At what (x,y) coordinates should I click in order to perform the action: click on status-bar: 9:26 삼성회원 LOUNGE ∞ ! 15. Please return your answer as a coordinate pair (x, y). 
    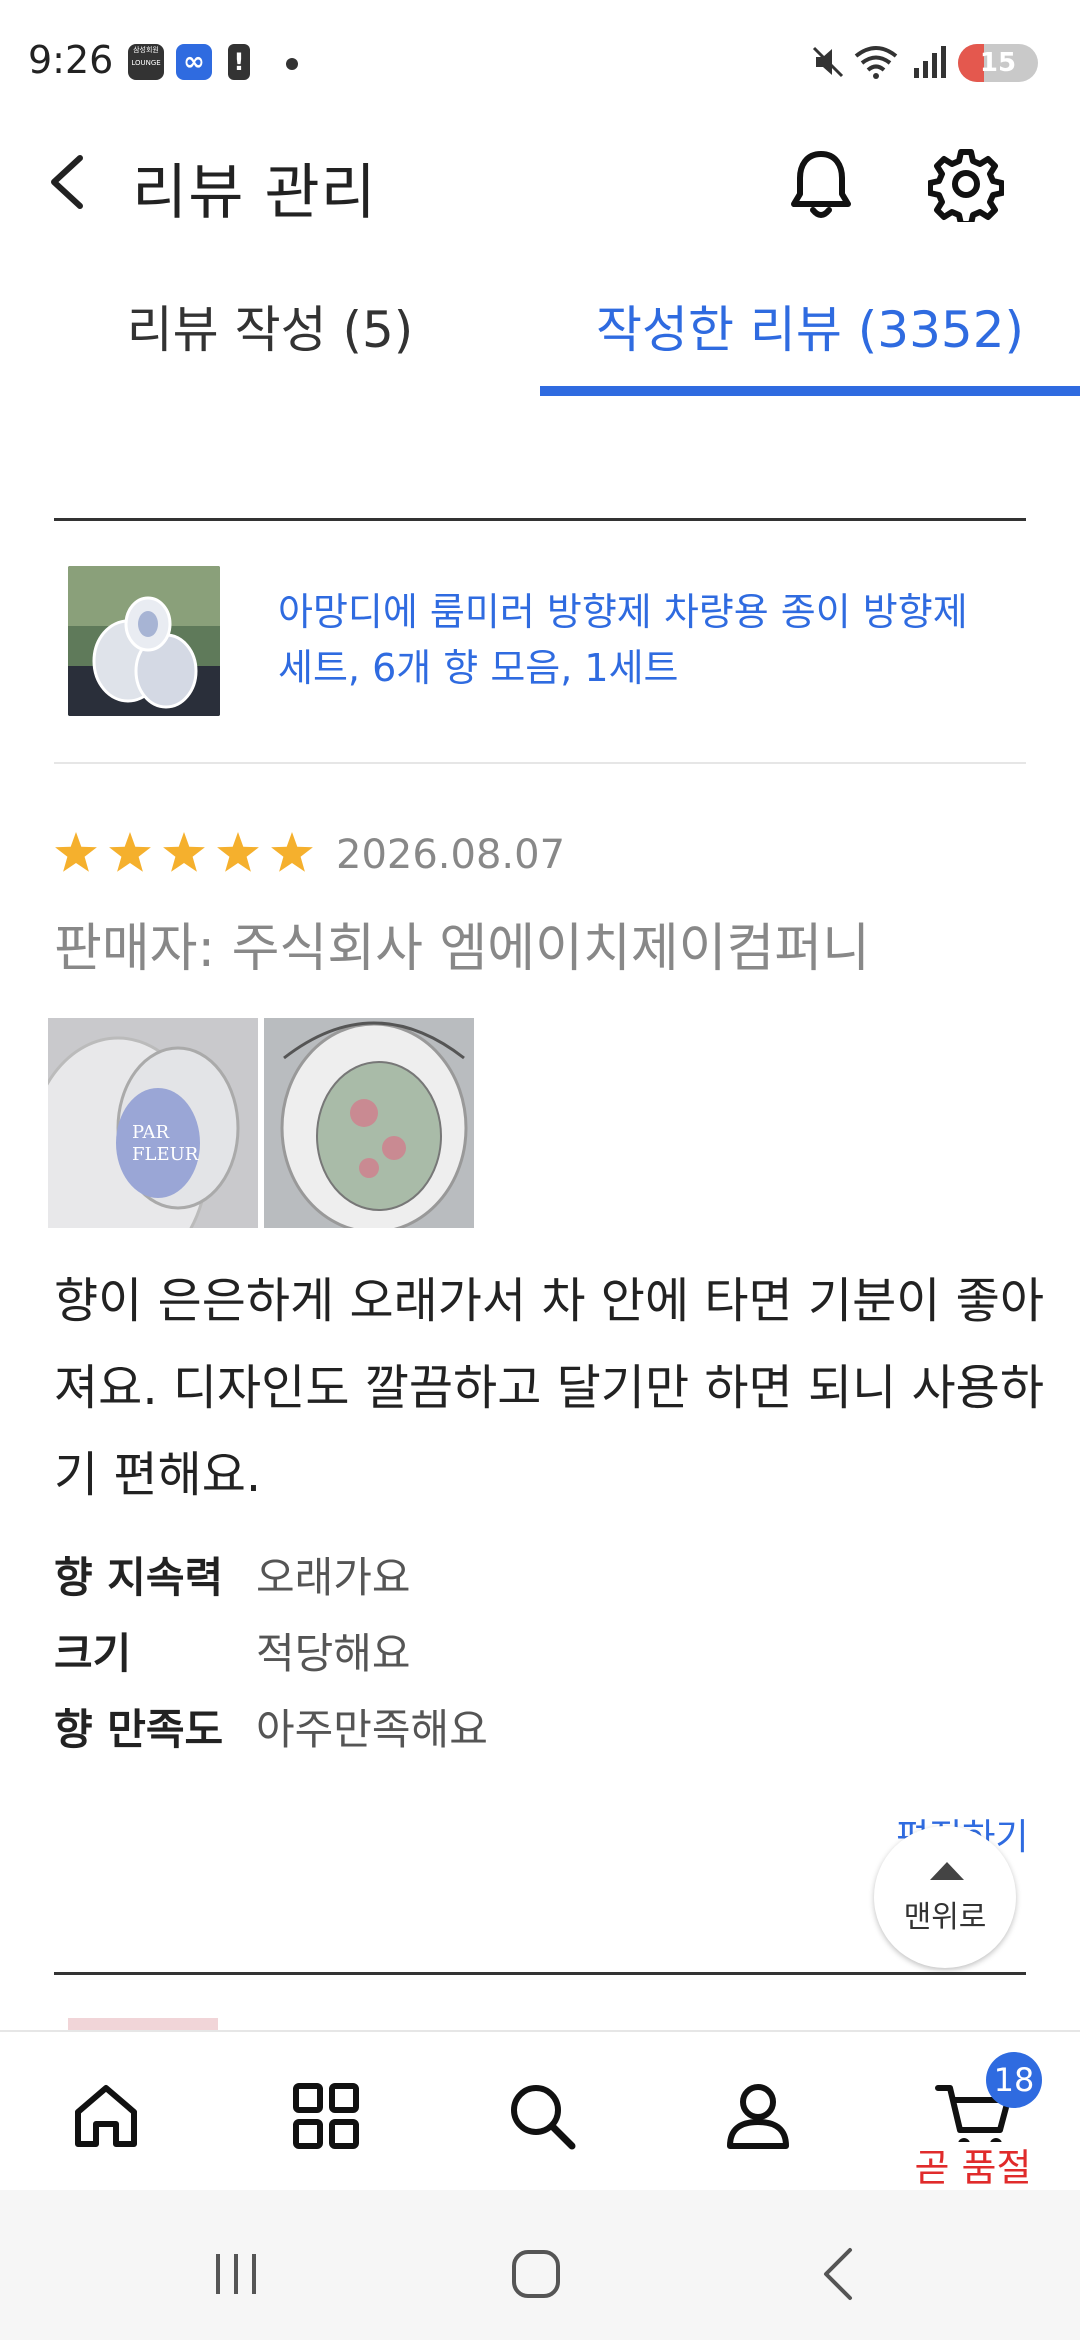
    Looking at the image, I should click on (540, 55).